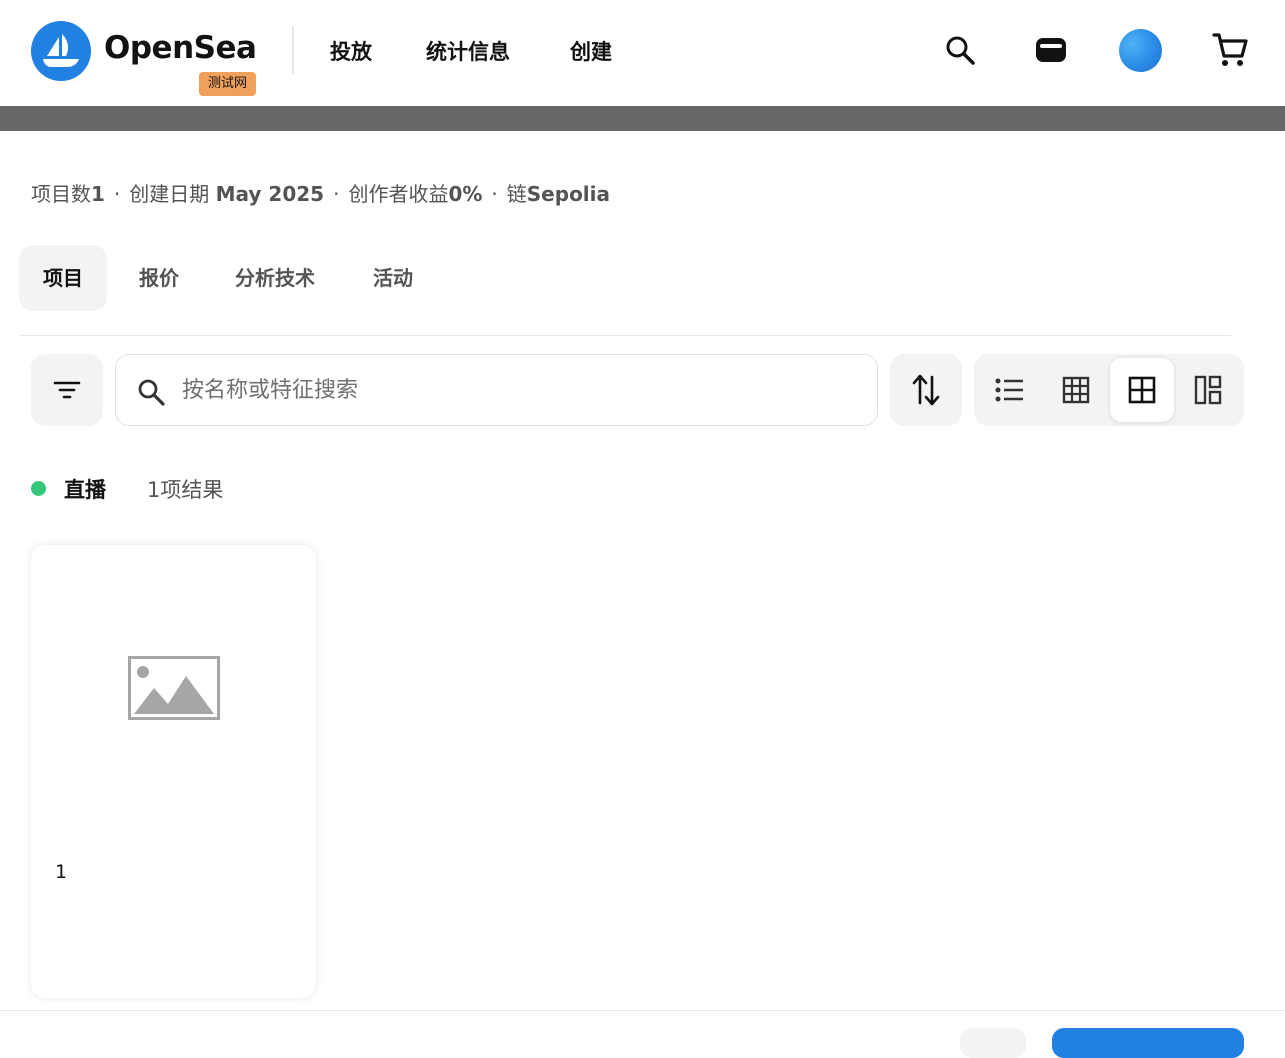 This screenshot has height=1058, width=1285. Describe the element at coordinates (1230, 50) in the screenshot. I see `cart-icon` at that location.